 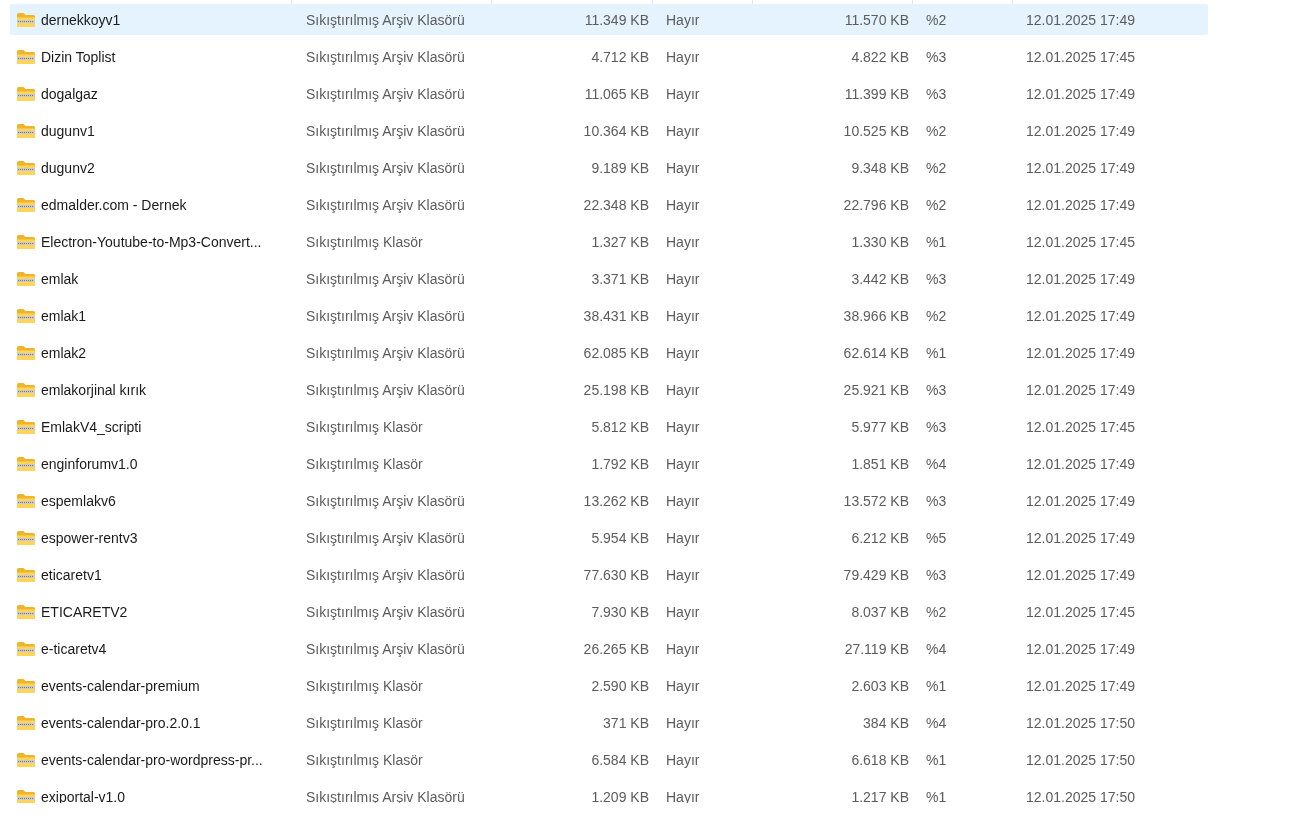 I want to click on packed-size: 9.189 KB, so click(x=619, y=167).